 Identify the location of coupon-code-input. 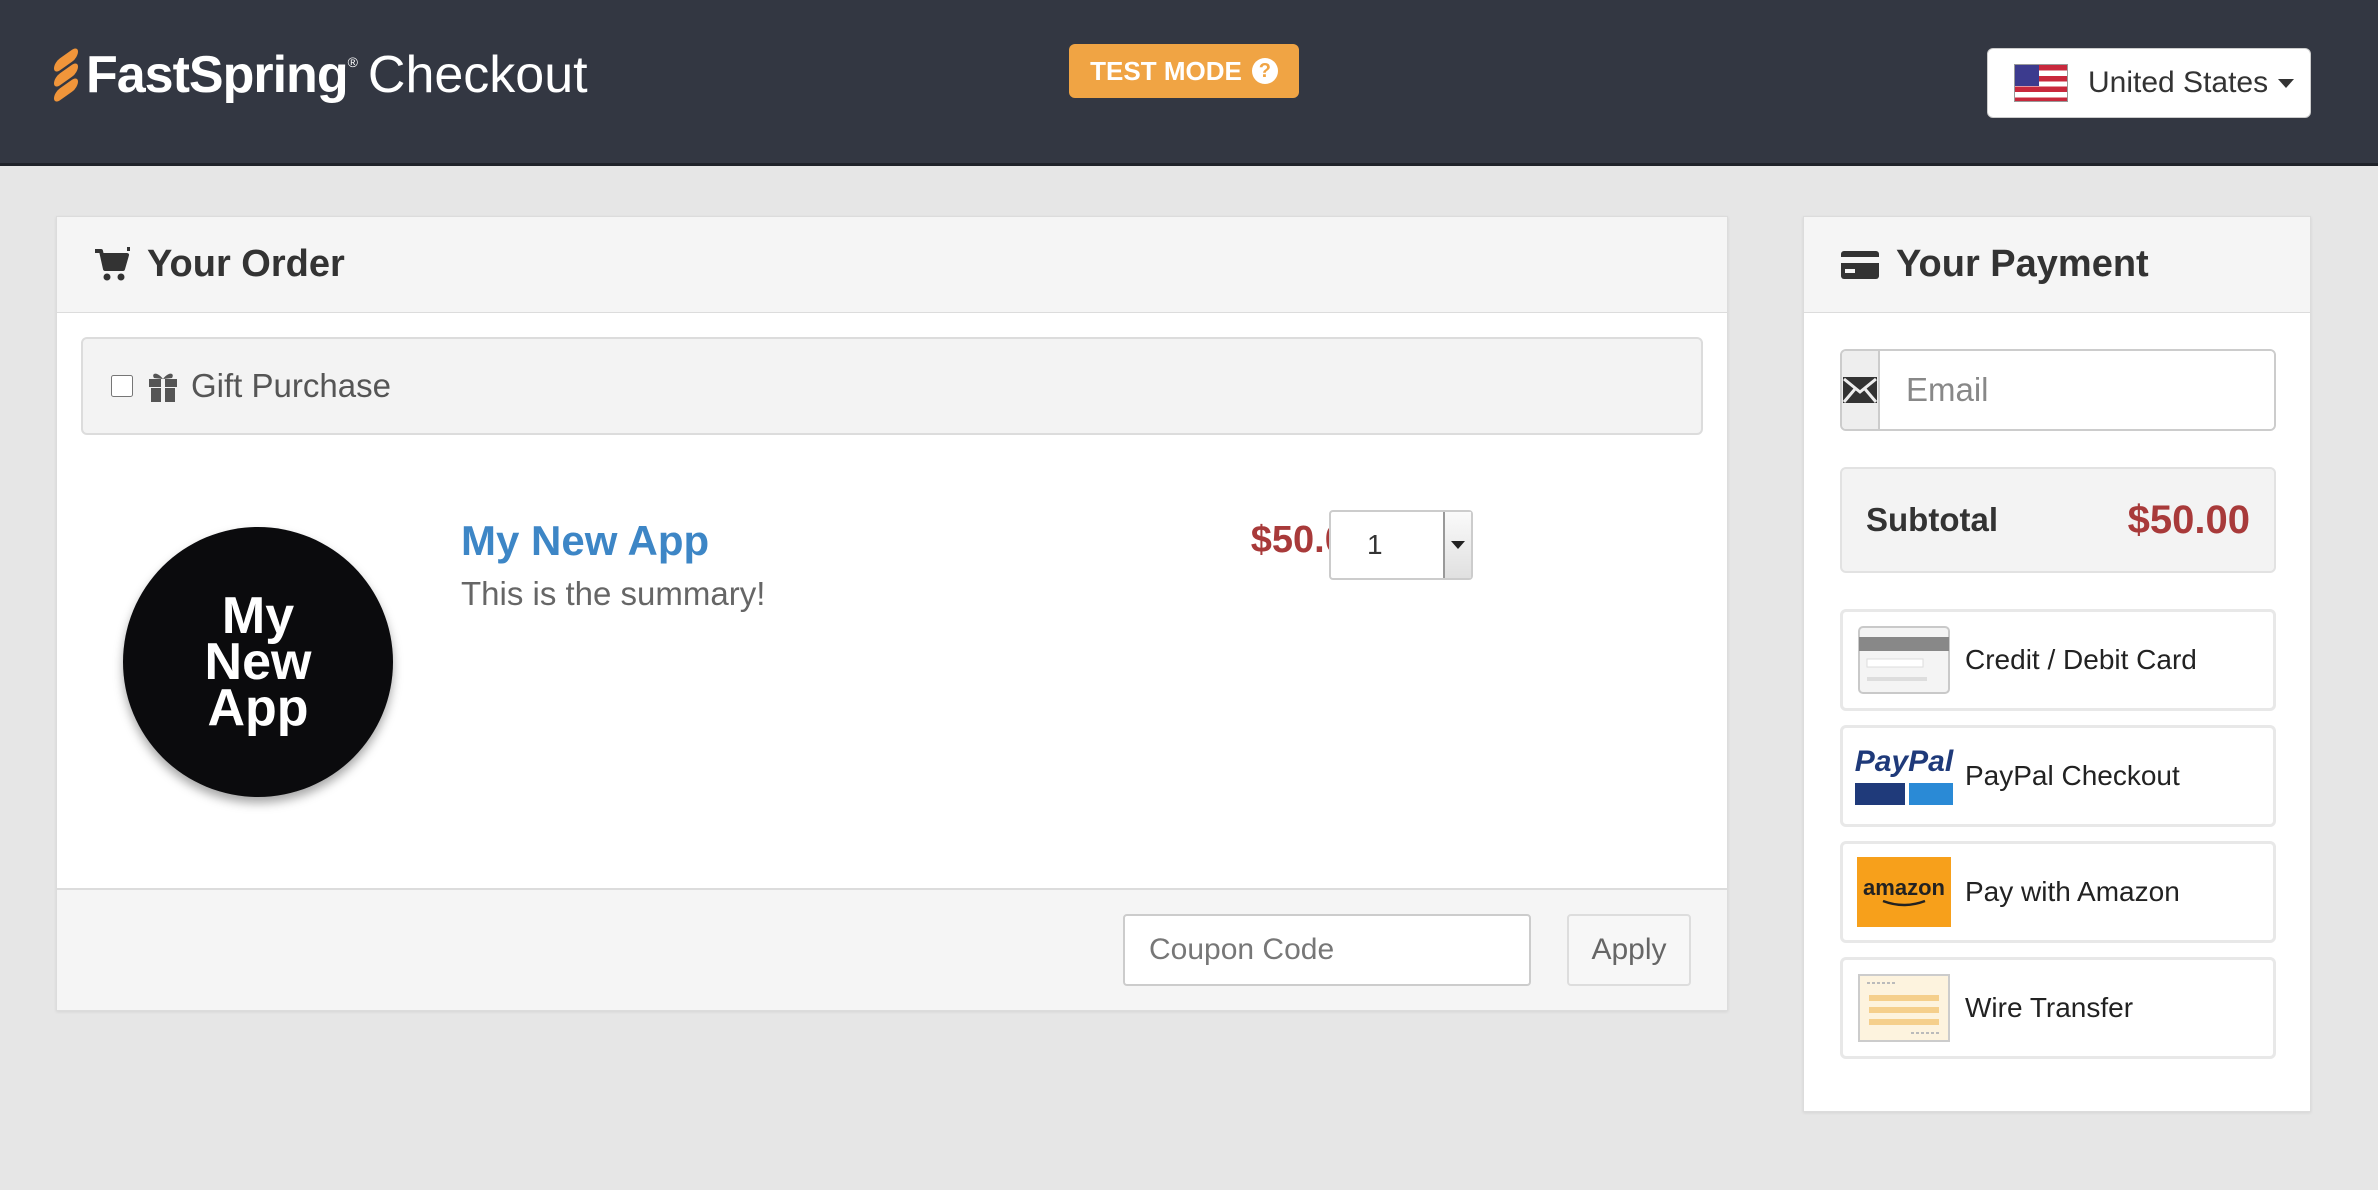
(1327, 950).